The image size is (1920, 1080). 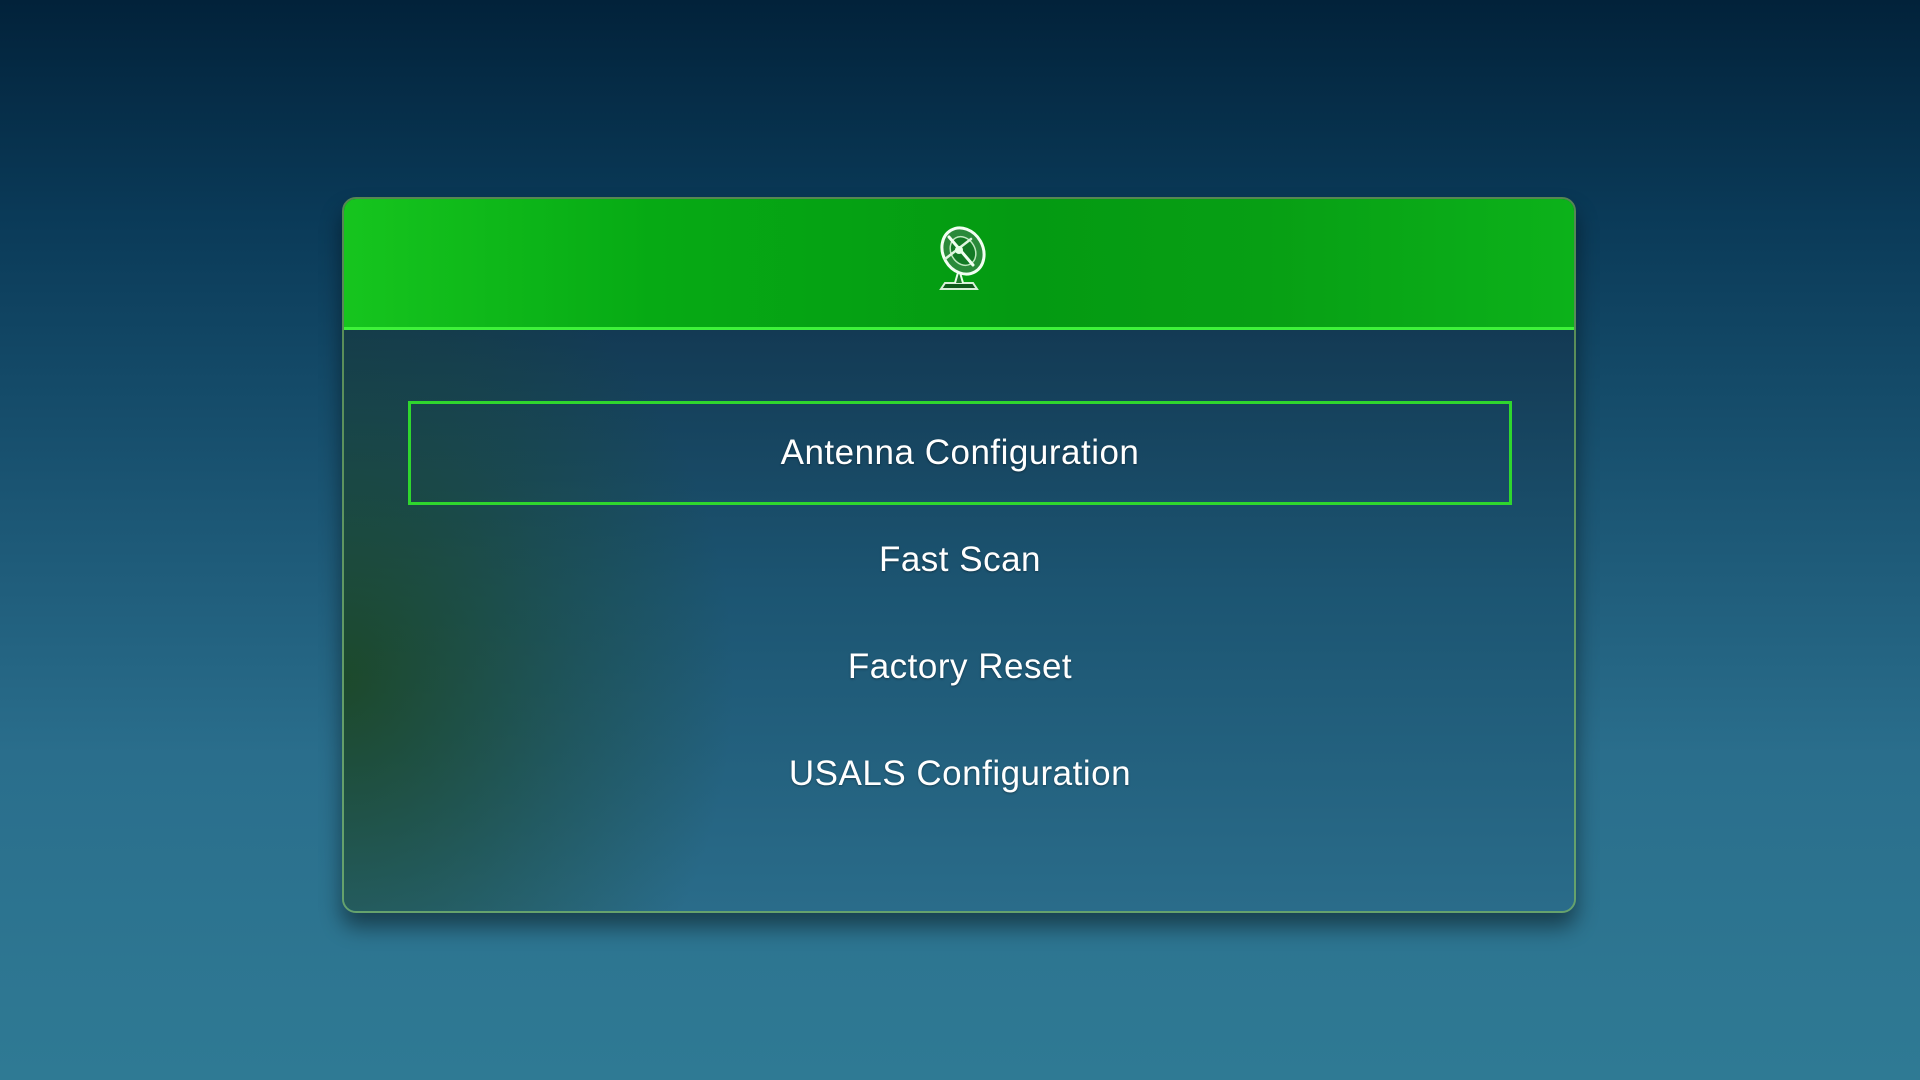 I want to click on menu-item-label: Fast Scan, so click(x=960, y=559).